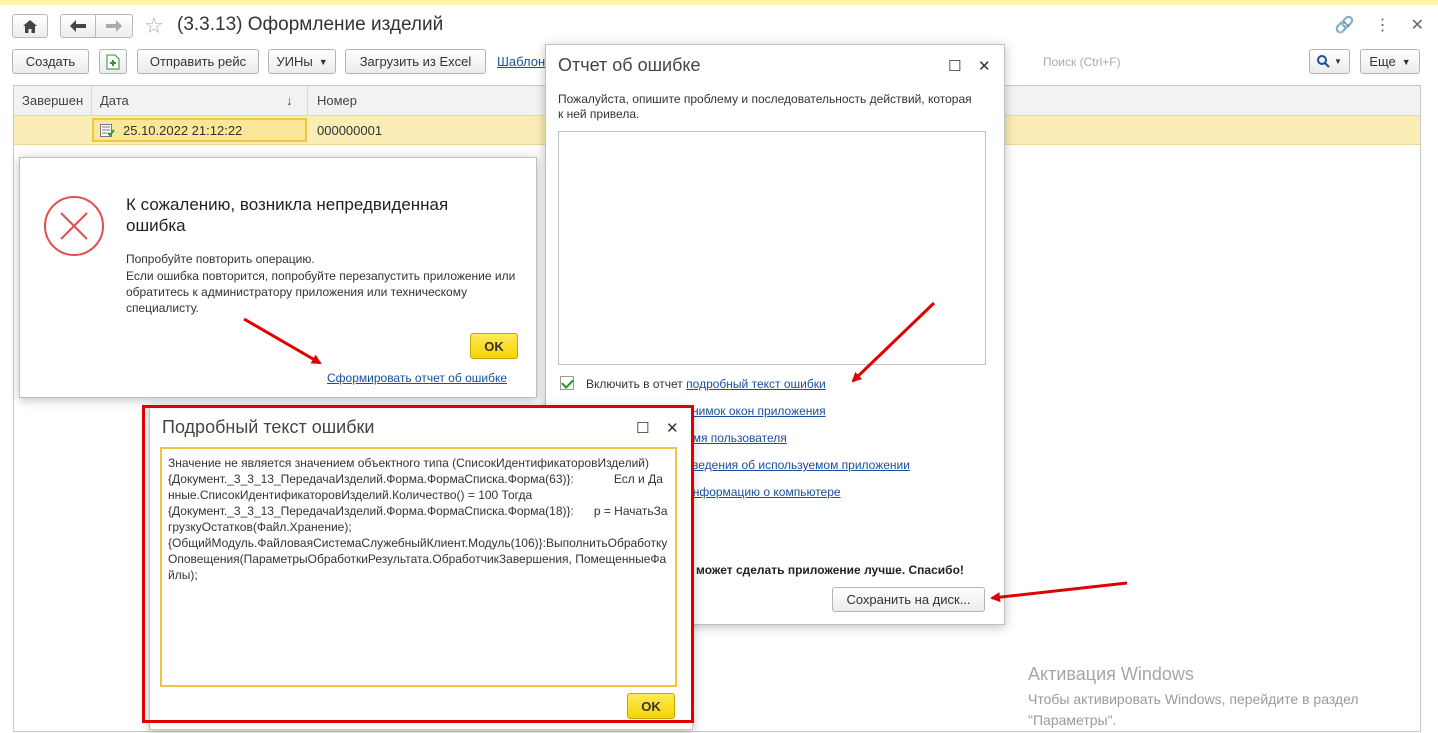 Image resolution: width=1438 pixels, height=733 pixels. Describe the element at coordinates (337, 100) in the screenshot. I see `column-number: Номер` at that location.